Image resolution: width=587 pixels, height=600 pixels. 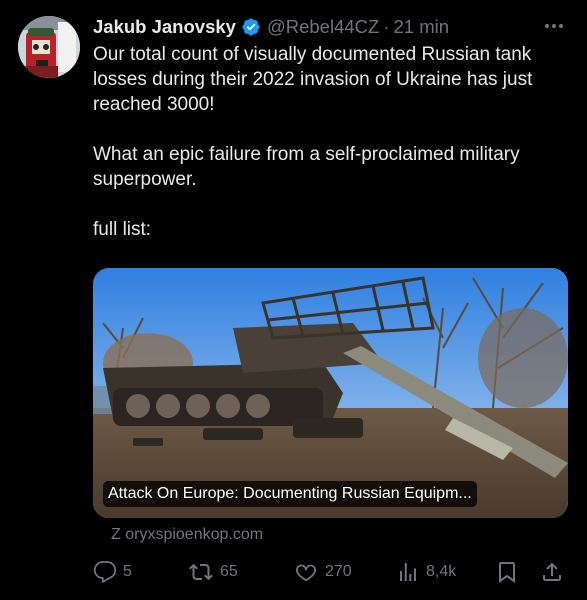 I want to click on more-icon, so click(x=554, y=26).